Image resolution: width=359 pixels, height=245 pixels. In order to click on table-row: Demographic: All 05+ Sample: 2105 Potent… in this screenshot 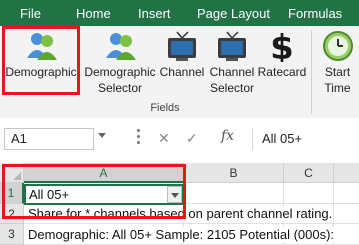, I will do `click(191, 234)`.